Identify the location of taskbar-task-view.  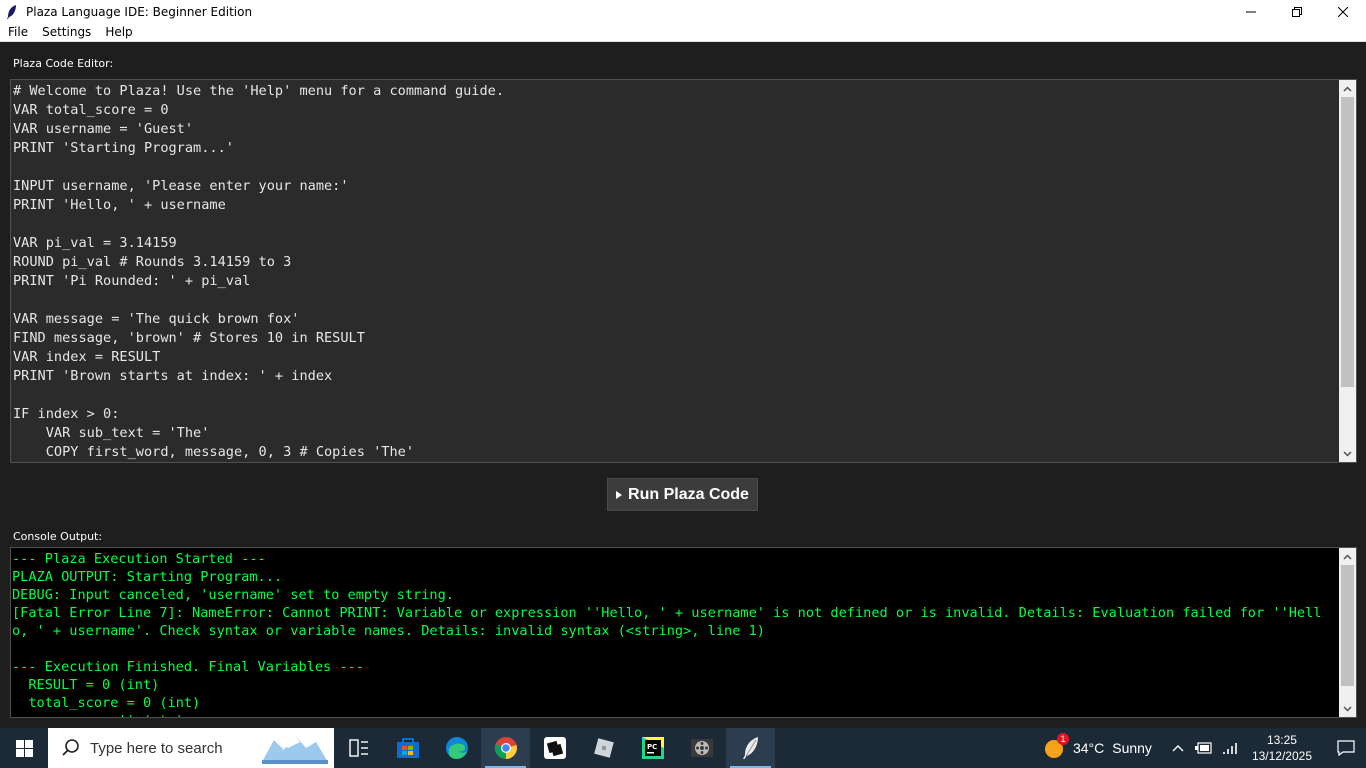
(358, 748).